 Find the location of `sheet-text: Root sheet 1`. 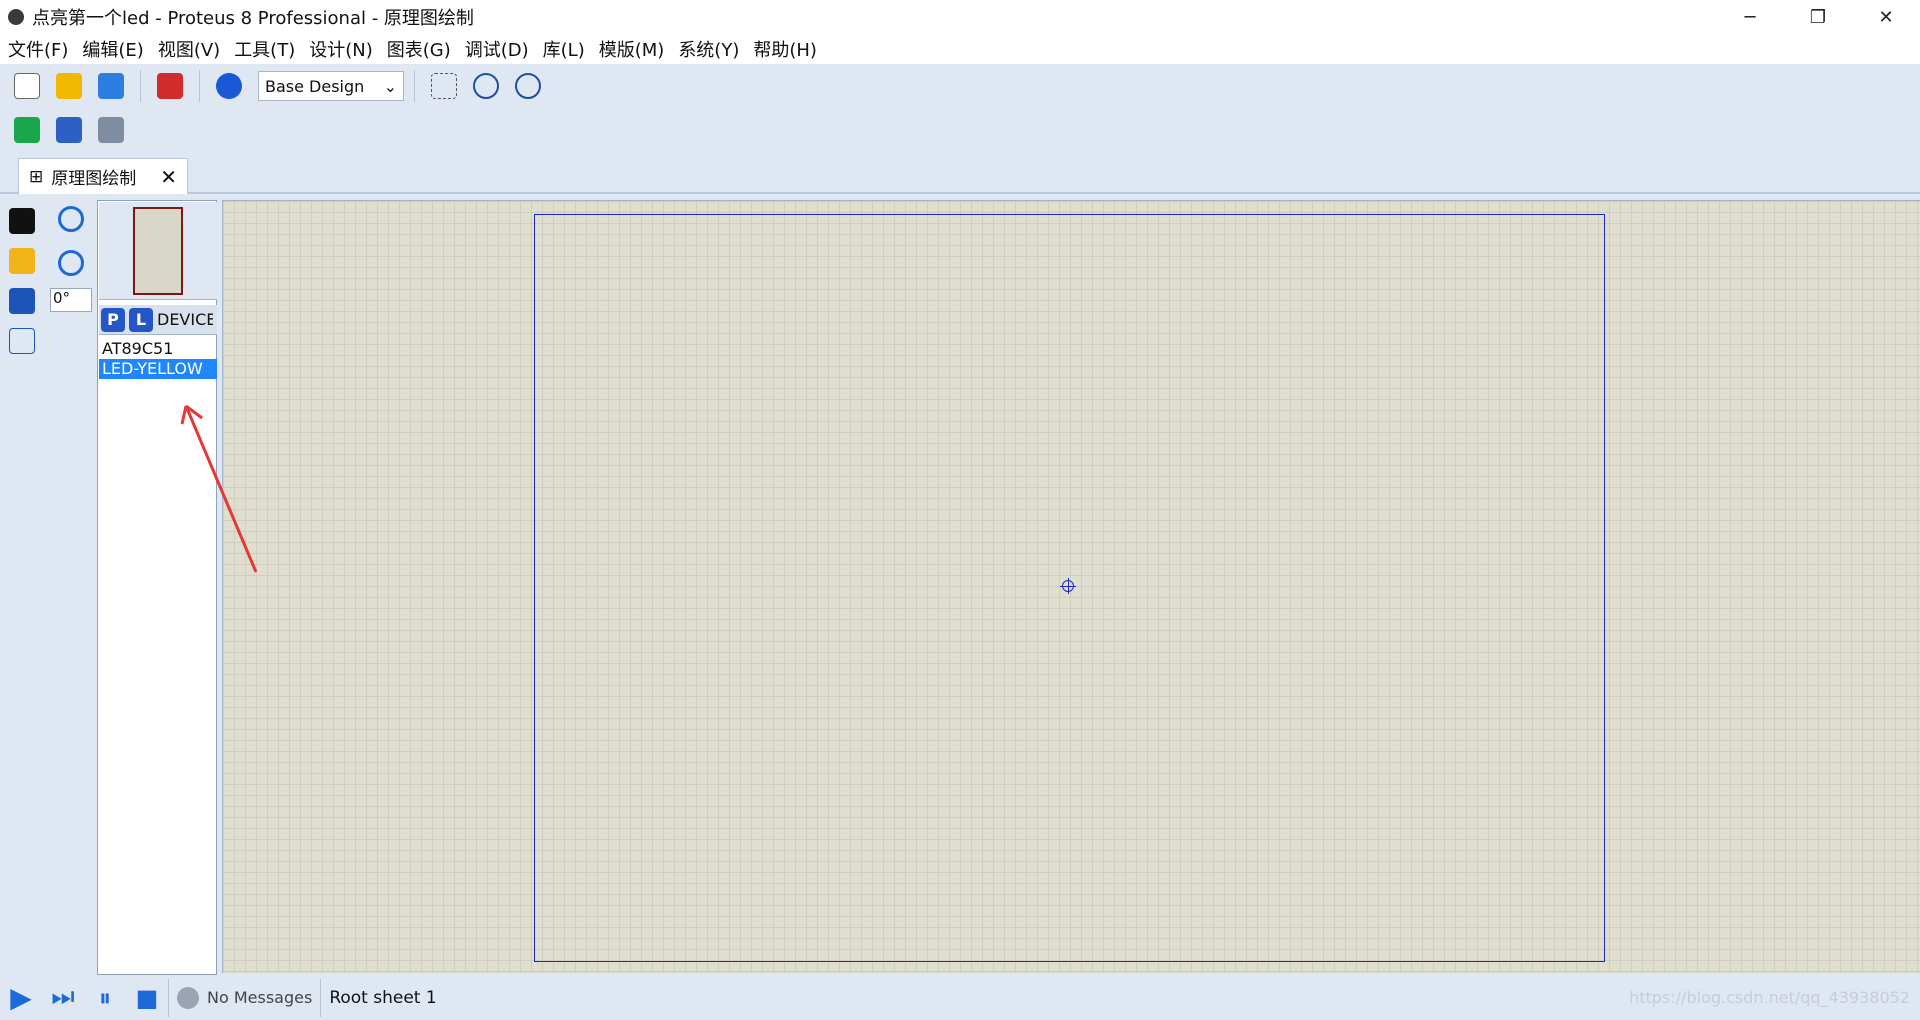

sheet-text: Root sheet 1 is located at coordinates (383, 997).